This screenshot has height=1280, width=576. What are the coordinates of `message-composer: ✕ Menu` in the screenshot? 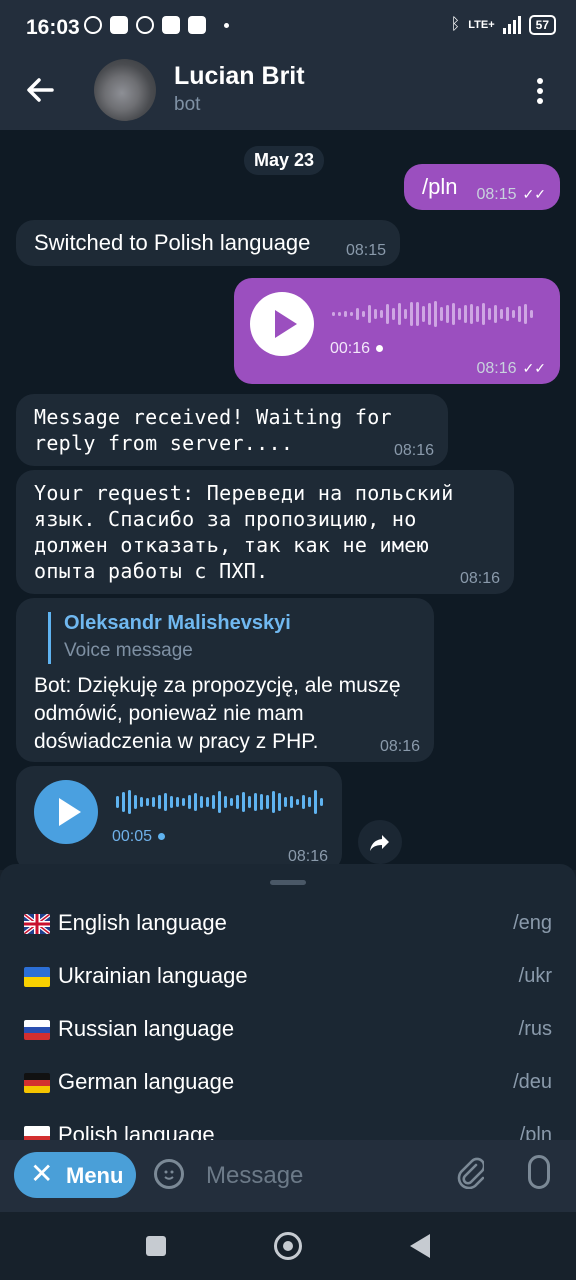 It's located at (288, 1176).